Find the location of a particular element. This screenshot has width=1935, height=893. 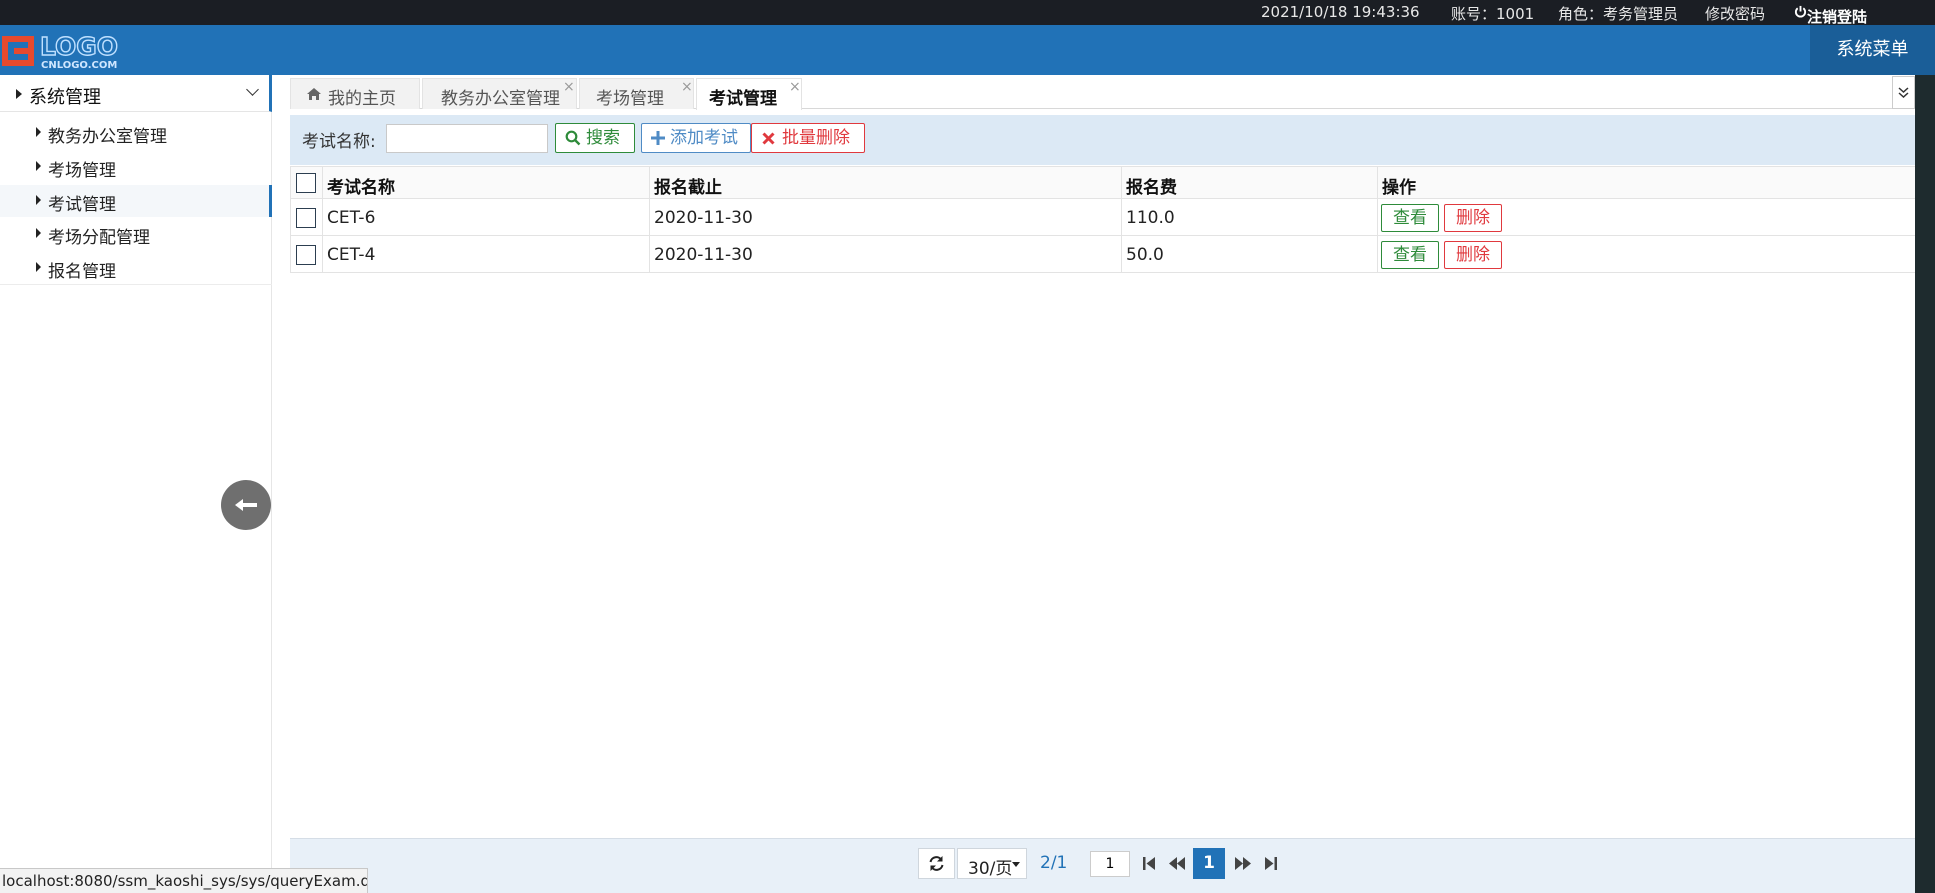

datetime-display: 2021/10/18 19:43:36 is located at coordinates (1340, 12).